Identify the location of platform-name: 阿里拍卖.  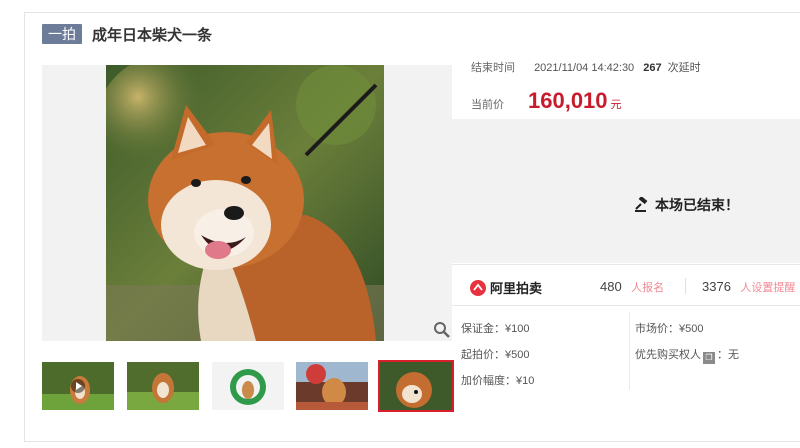
(516, 288).